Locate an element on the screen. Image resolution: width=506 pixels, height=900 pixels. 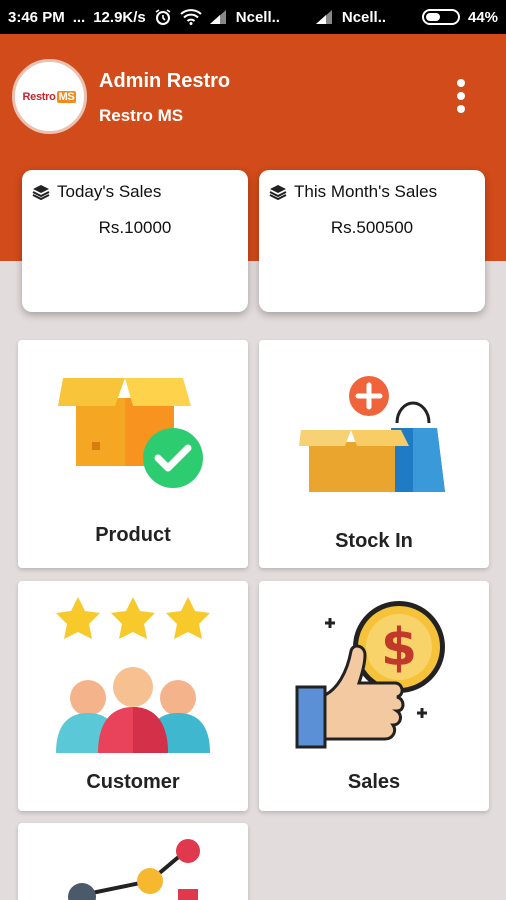
sales-tile: $ Sales is located at coordinates (374, 696).